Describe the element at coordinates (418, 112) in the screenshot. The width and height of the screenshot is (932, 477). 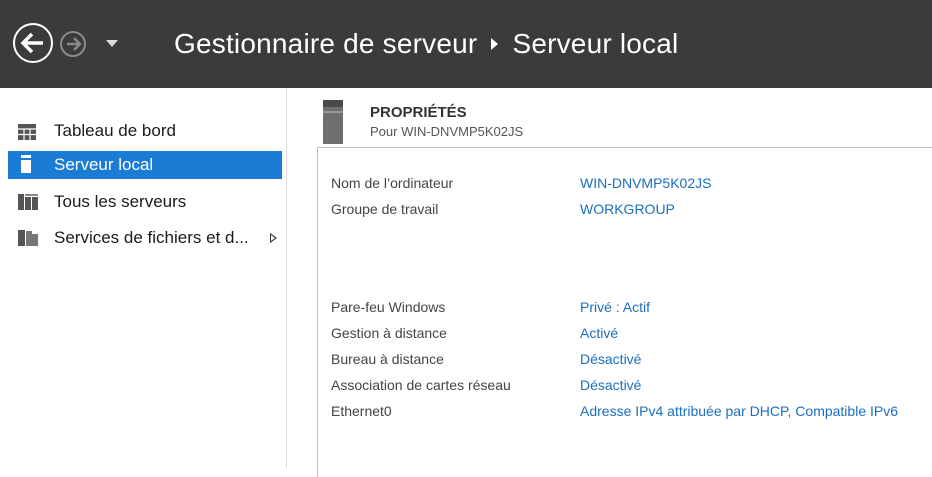
I see `properties-title: PROPRIÉTÉS` at that location.